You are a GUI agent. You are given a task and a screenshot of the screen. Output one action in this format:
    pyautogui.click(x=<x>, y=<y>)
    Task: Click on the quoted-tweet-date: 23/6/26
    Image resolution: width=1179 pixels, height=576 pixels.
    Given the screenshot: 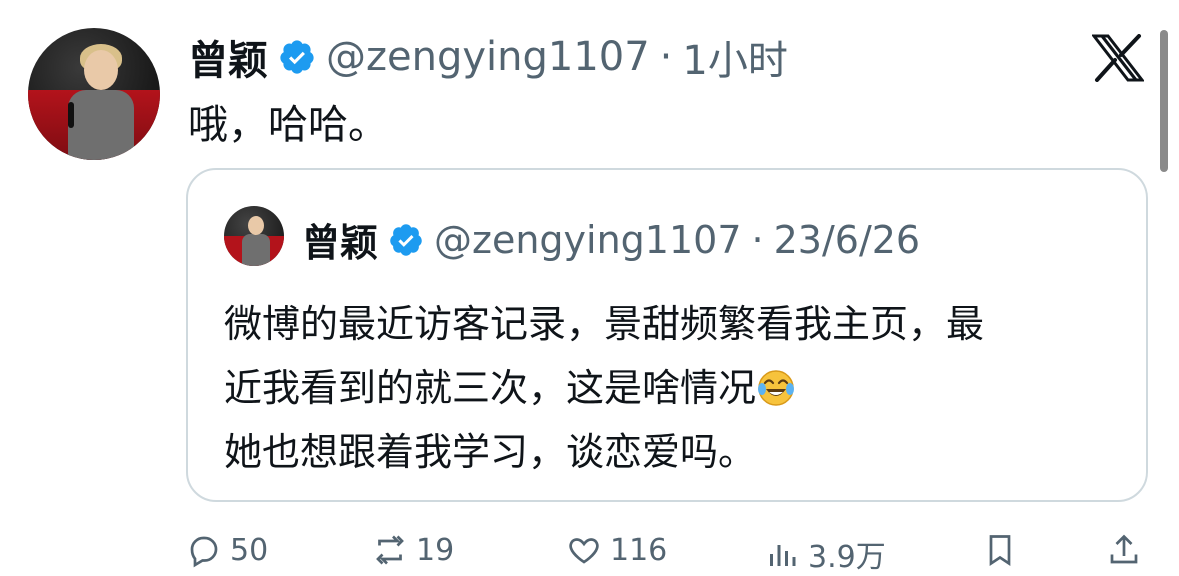 What is the action you would take?
    pyautogui.click(x=847, y=240)
    